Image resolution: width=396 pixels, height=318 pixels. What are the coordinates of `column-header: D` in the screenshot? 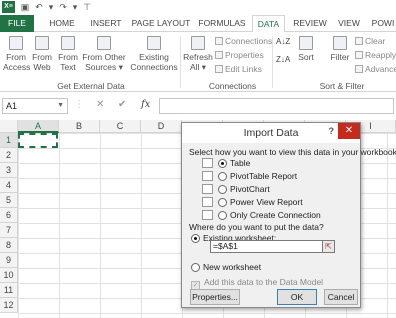 It's located at (161, 126).